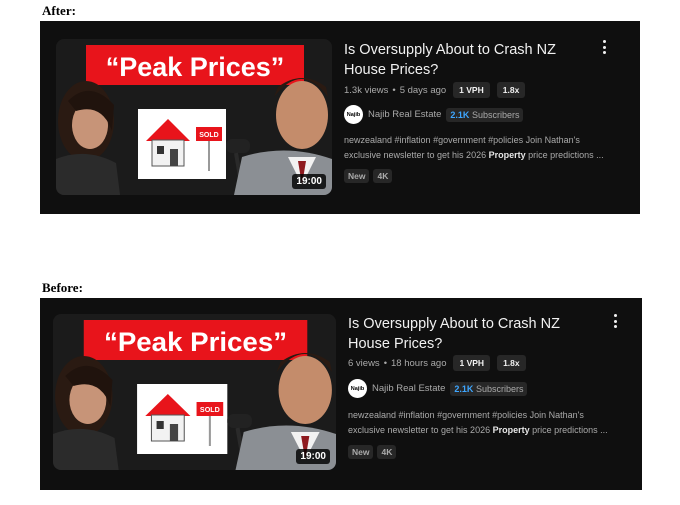  Describe the element at coordinates (364, 363) in the screenshot. I see `view-count: 6 views` at that location.